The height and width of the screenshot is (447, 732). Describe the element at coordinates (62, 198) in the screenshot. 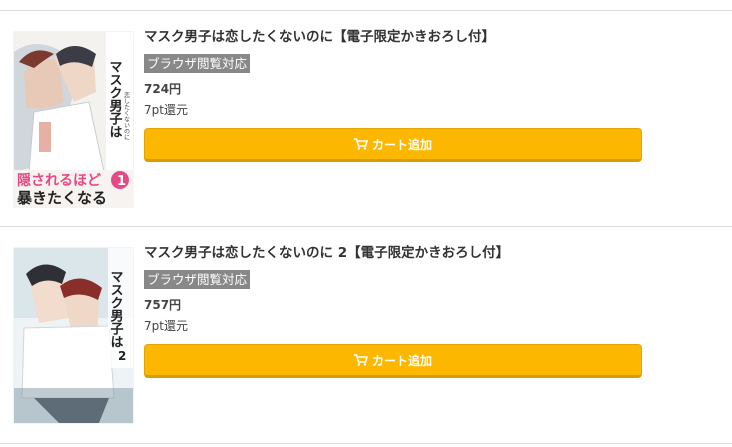

I see `cover-tagline-black: 暴きたくなる` at that location.